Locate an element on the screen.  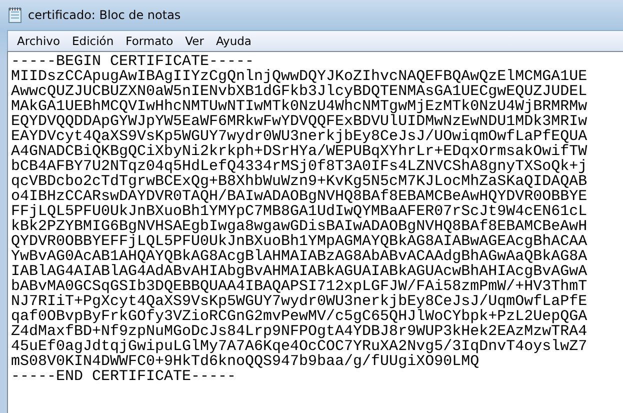
text-line: YwBvAG0AcAB1AHQAYQBkAG8AcgBlAHMAIABzAG8AbABvACAAdgBhAGwAaQBkAG8A is located at coordinates (299, 256).